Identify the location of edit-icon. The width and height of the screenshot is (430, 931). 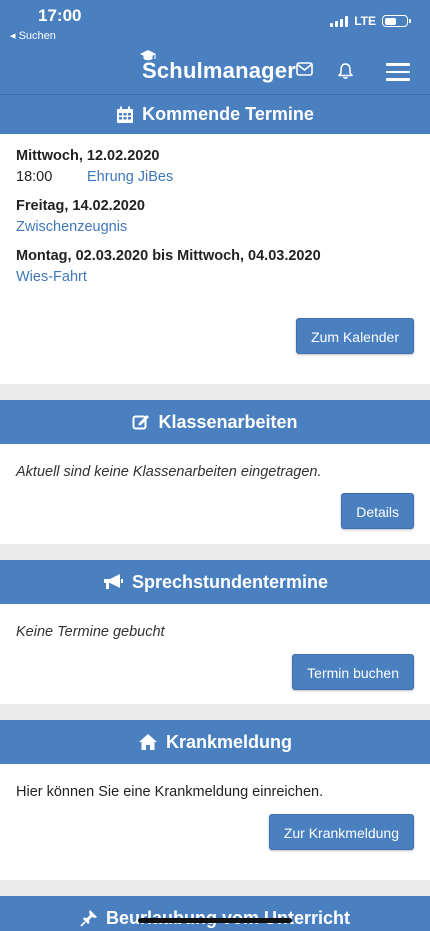
(141, 422).